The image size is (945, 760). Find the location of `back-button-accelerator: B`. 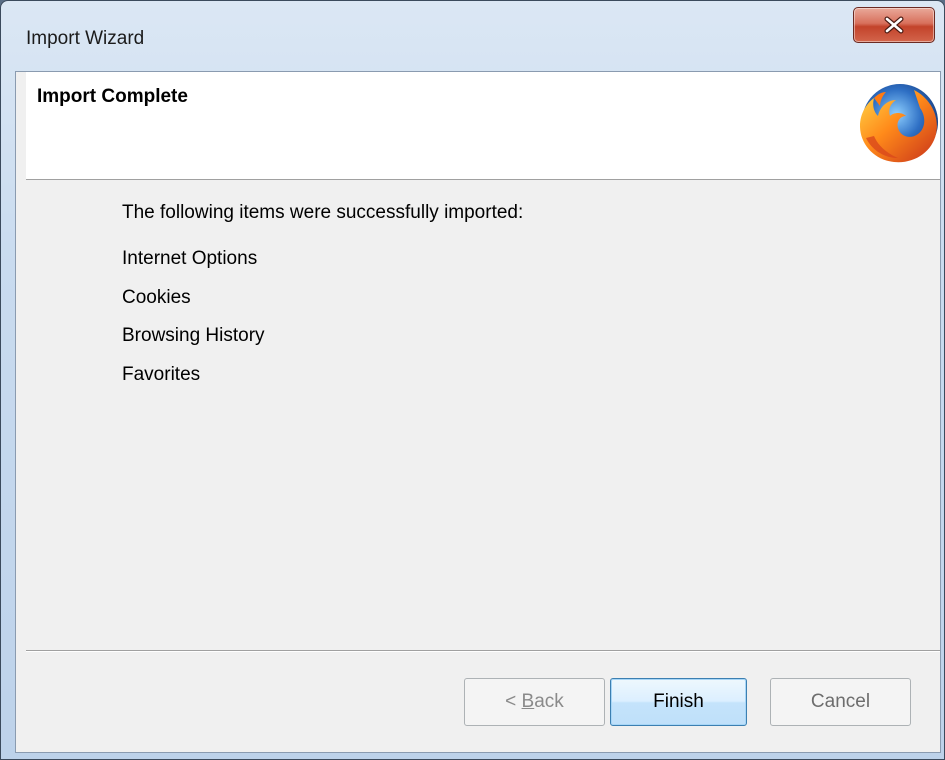

back-button-accelerator: B is located at coordinates (528, 701).